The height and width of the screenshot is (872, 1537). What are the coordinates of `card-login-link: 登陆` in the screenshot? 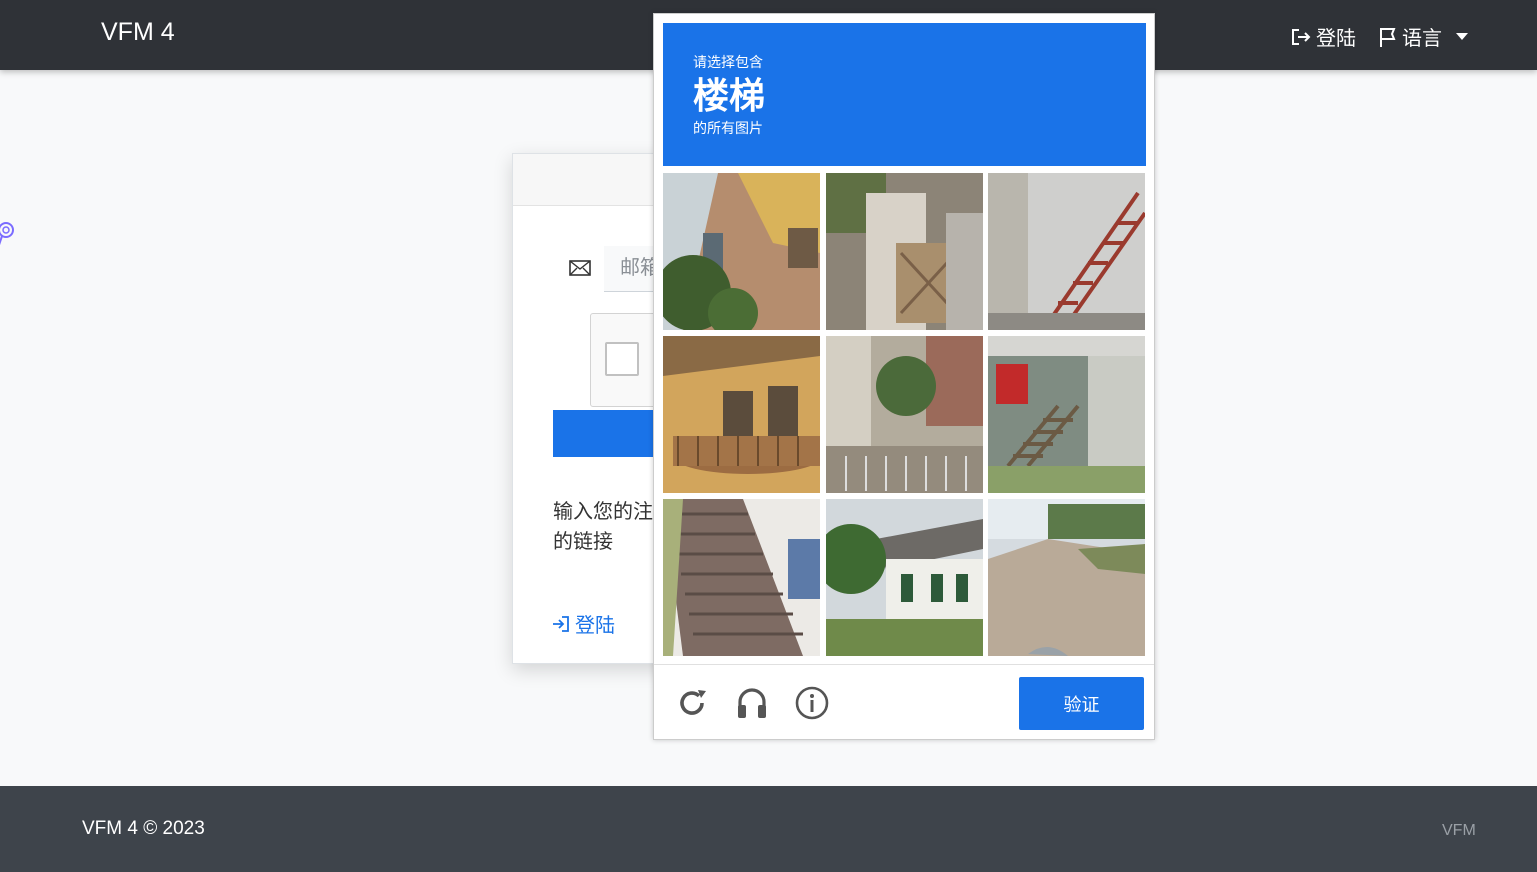 It's located at (583, 623).